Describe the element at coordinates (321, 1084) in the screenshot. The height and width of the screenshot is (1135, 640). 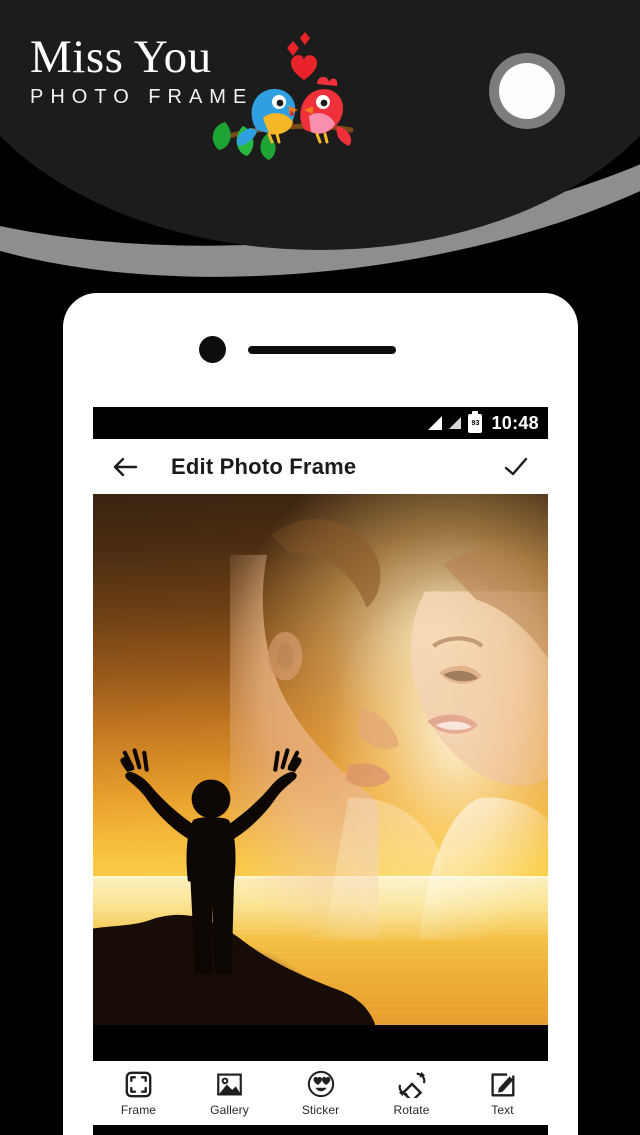
I see `sticker-smiley-icon` at that location.